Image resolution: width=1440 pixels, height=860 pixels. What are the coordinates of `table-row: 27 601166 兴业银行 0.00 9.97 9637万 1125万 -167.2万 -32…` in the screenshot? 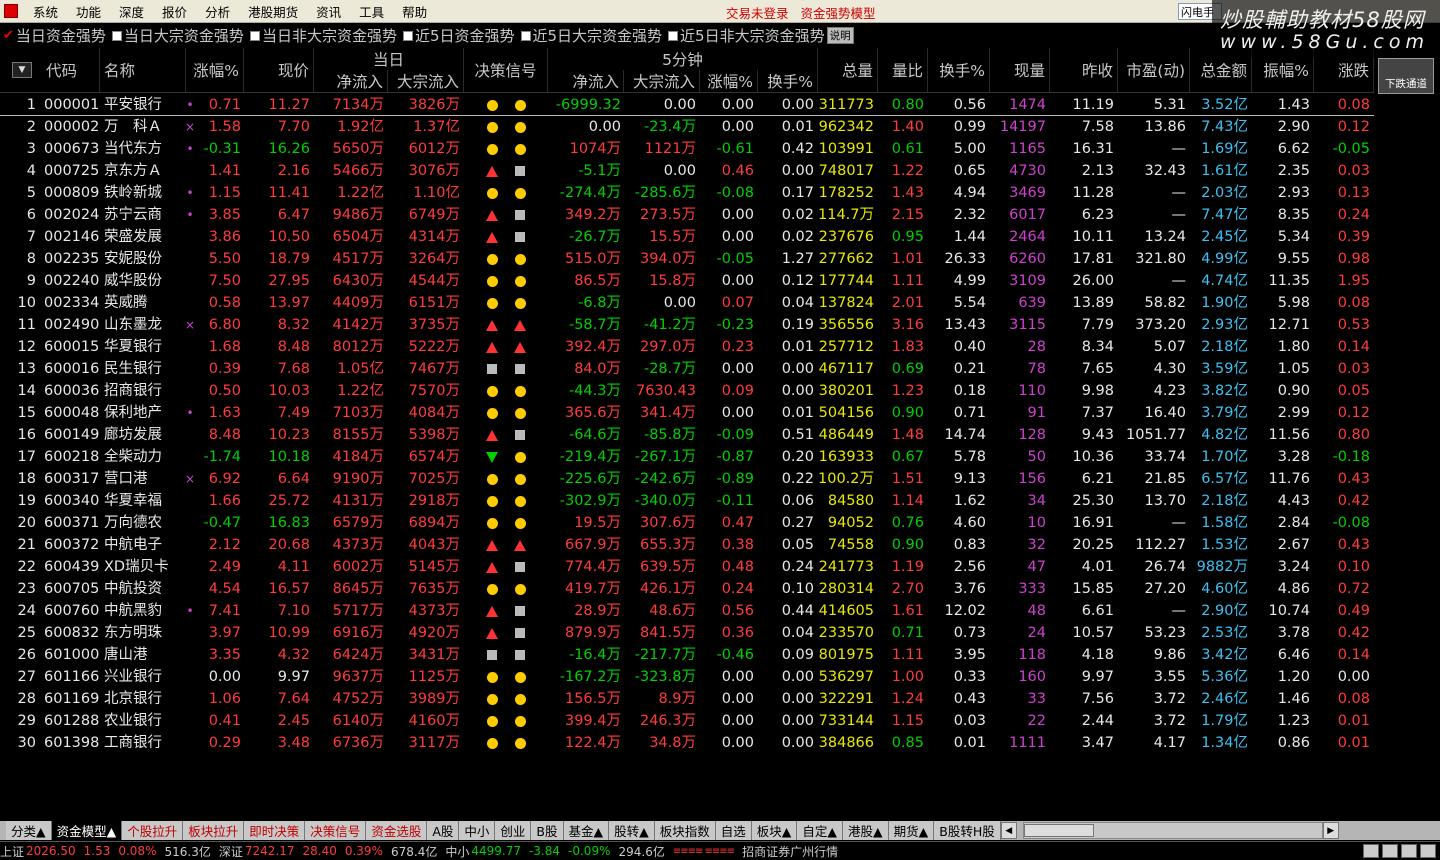 It's located at (687, 677).